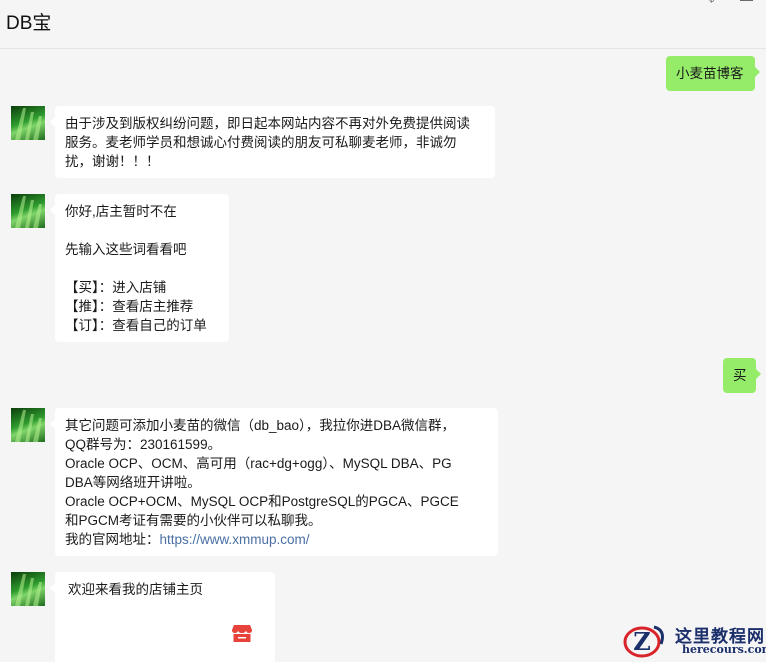 This screenshot has height=662, width=766. Describe the element at coordinates (112, 161) in the screenshot. I see `message-text: 扰，谢谢！！！` at that location.